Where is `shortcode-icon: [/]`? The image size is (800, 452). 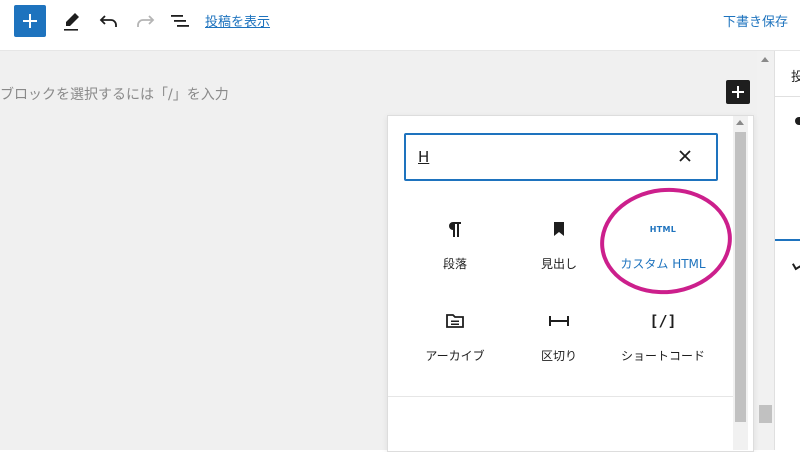 shortcode-icon: [/] is located at coordinates (663, 321).